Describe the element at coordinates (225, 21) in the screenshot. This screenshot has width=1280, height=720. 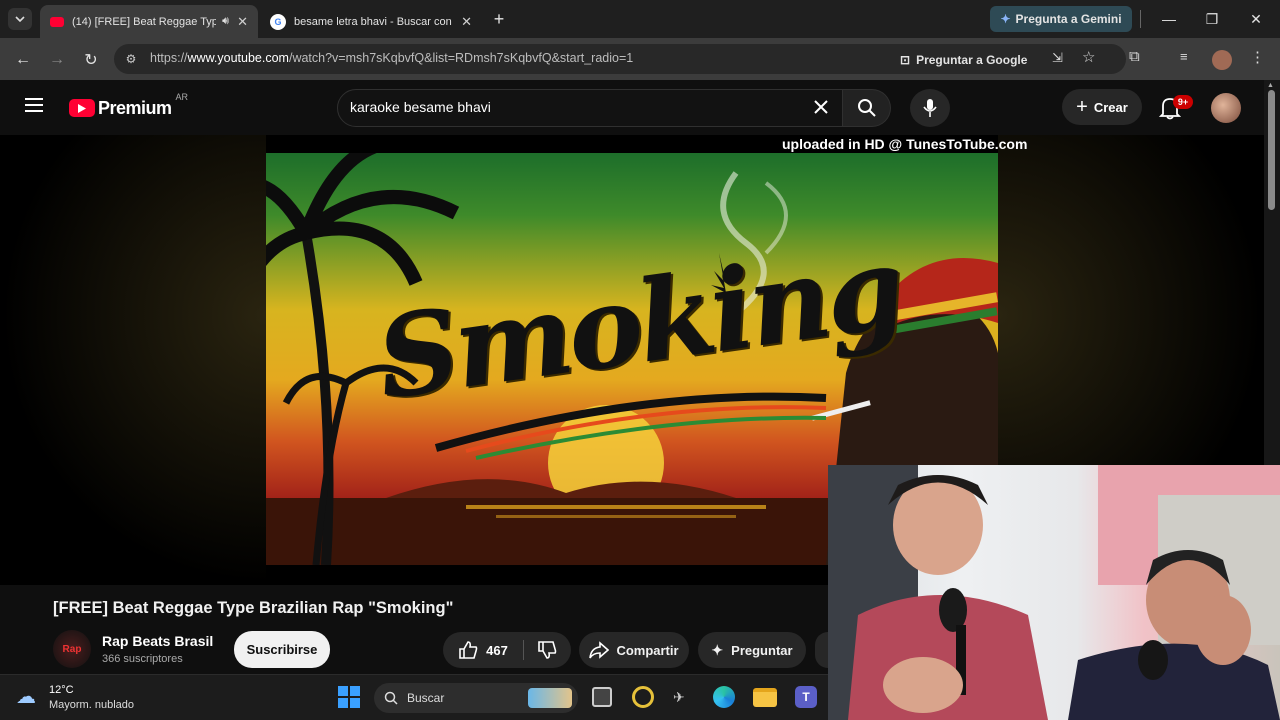
I see `speaker-icon: 🔊︎` at that location.